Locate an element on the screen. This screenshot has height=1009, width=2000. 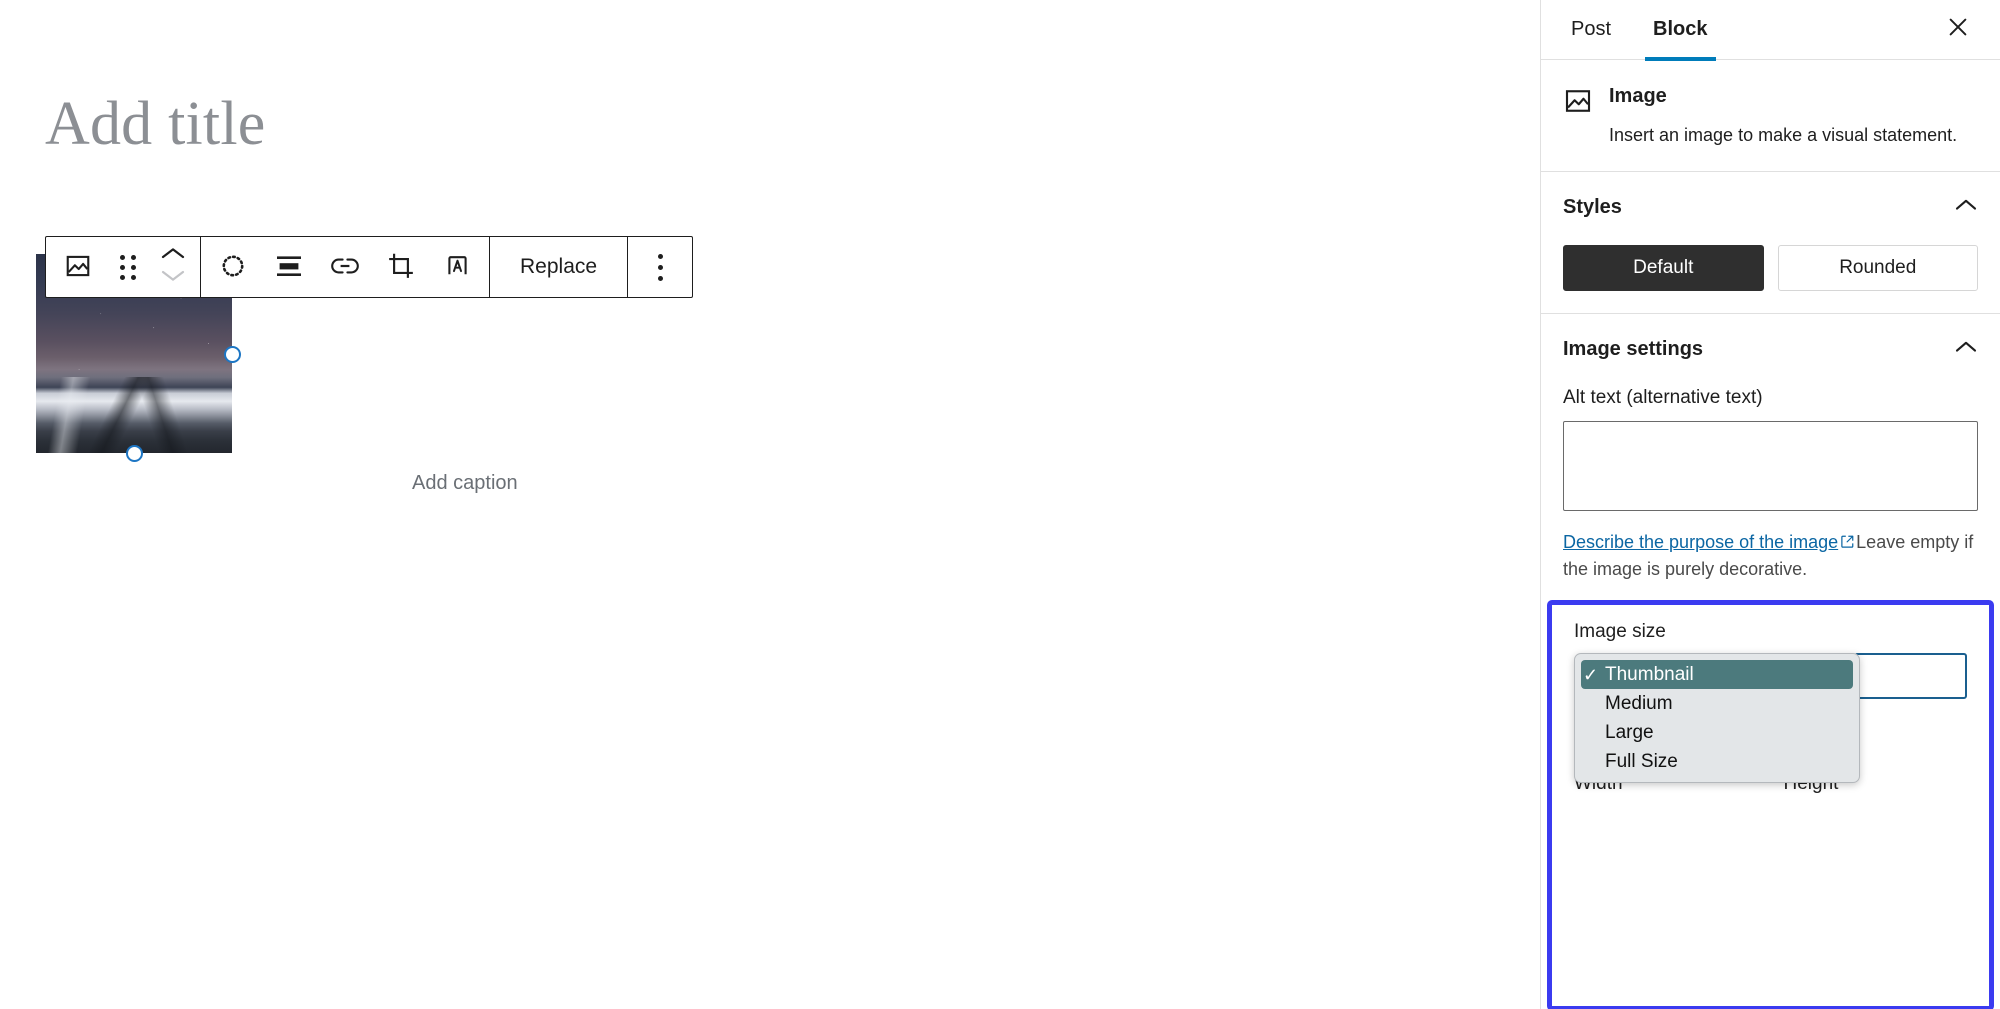
dropdown-option-label: Large is located at coordinates (1629, 732).